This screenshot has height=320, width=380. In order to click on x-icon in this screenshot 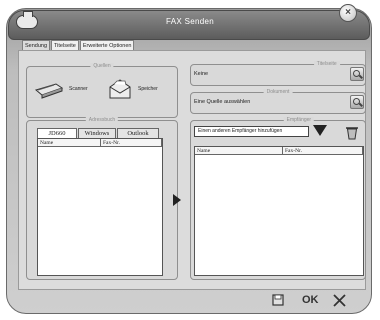, I will do `click(339, 300)`.